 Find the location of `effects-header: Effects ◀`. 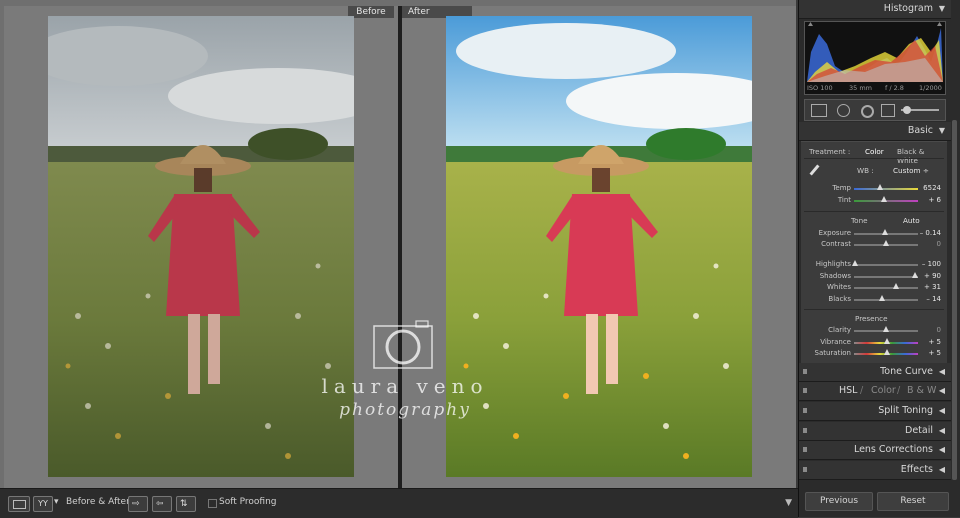

effects-header: Effects ◀ is located at coordinates (875, 470).